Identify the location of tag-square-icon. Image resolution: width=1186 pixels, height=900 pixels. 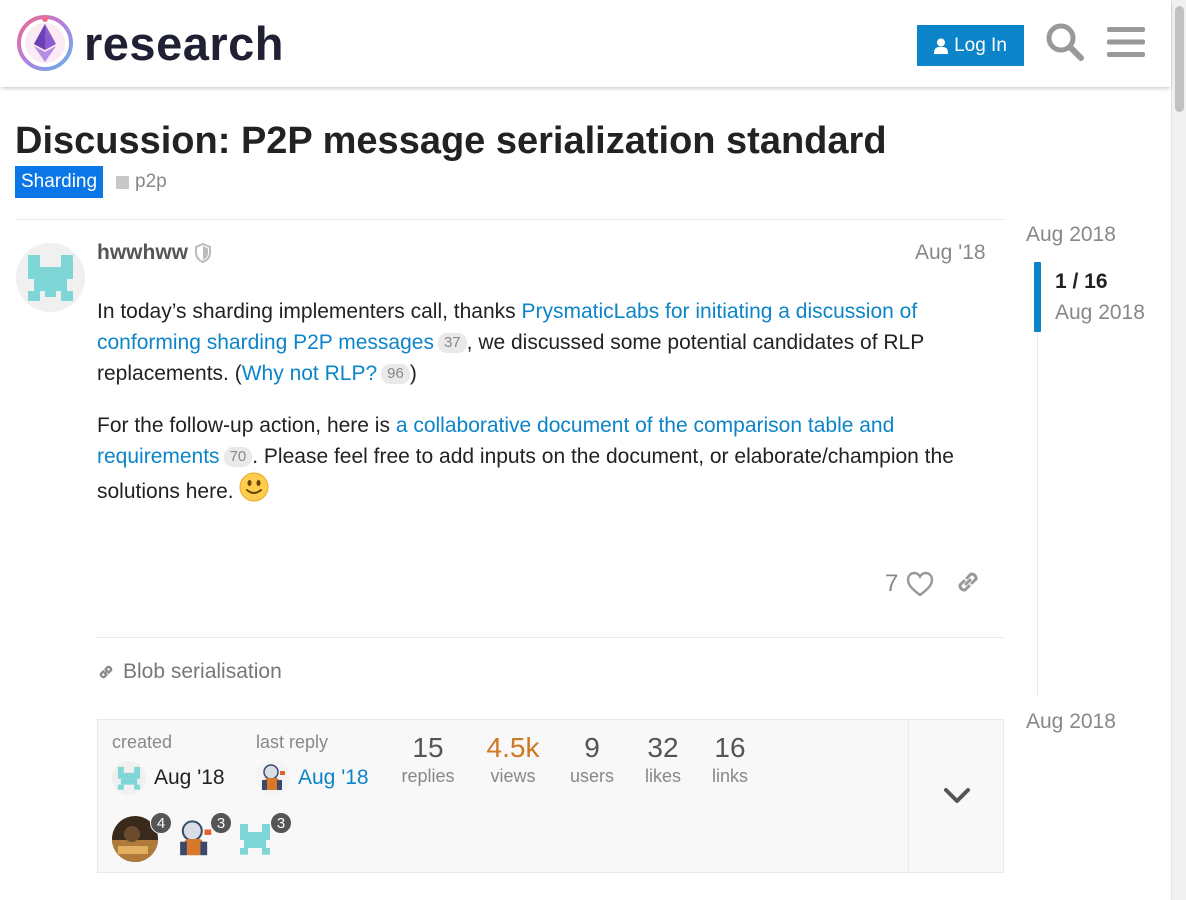
(122, 182).